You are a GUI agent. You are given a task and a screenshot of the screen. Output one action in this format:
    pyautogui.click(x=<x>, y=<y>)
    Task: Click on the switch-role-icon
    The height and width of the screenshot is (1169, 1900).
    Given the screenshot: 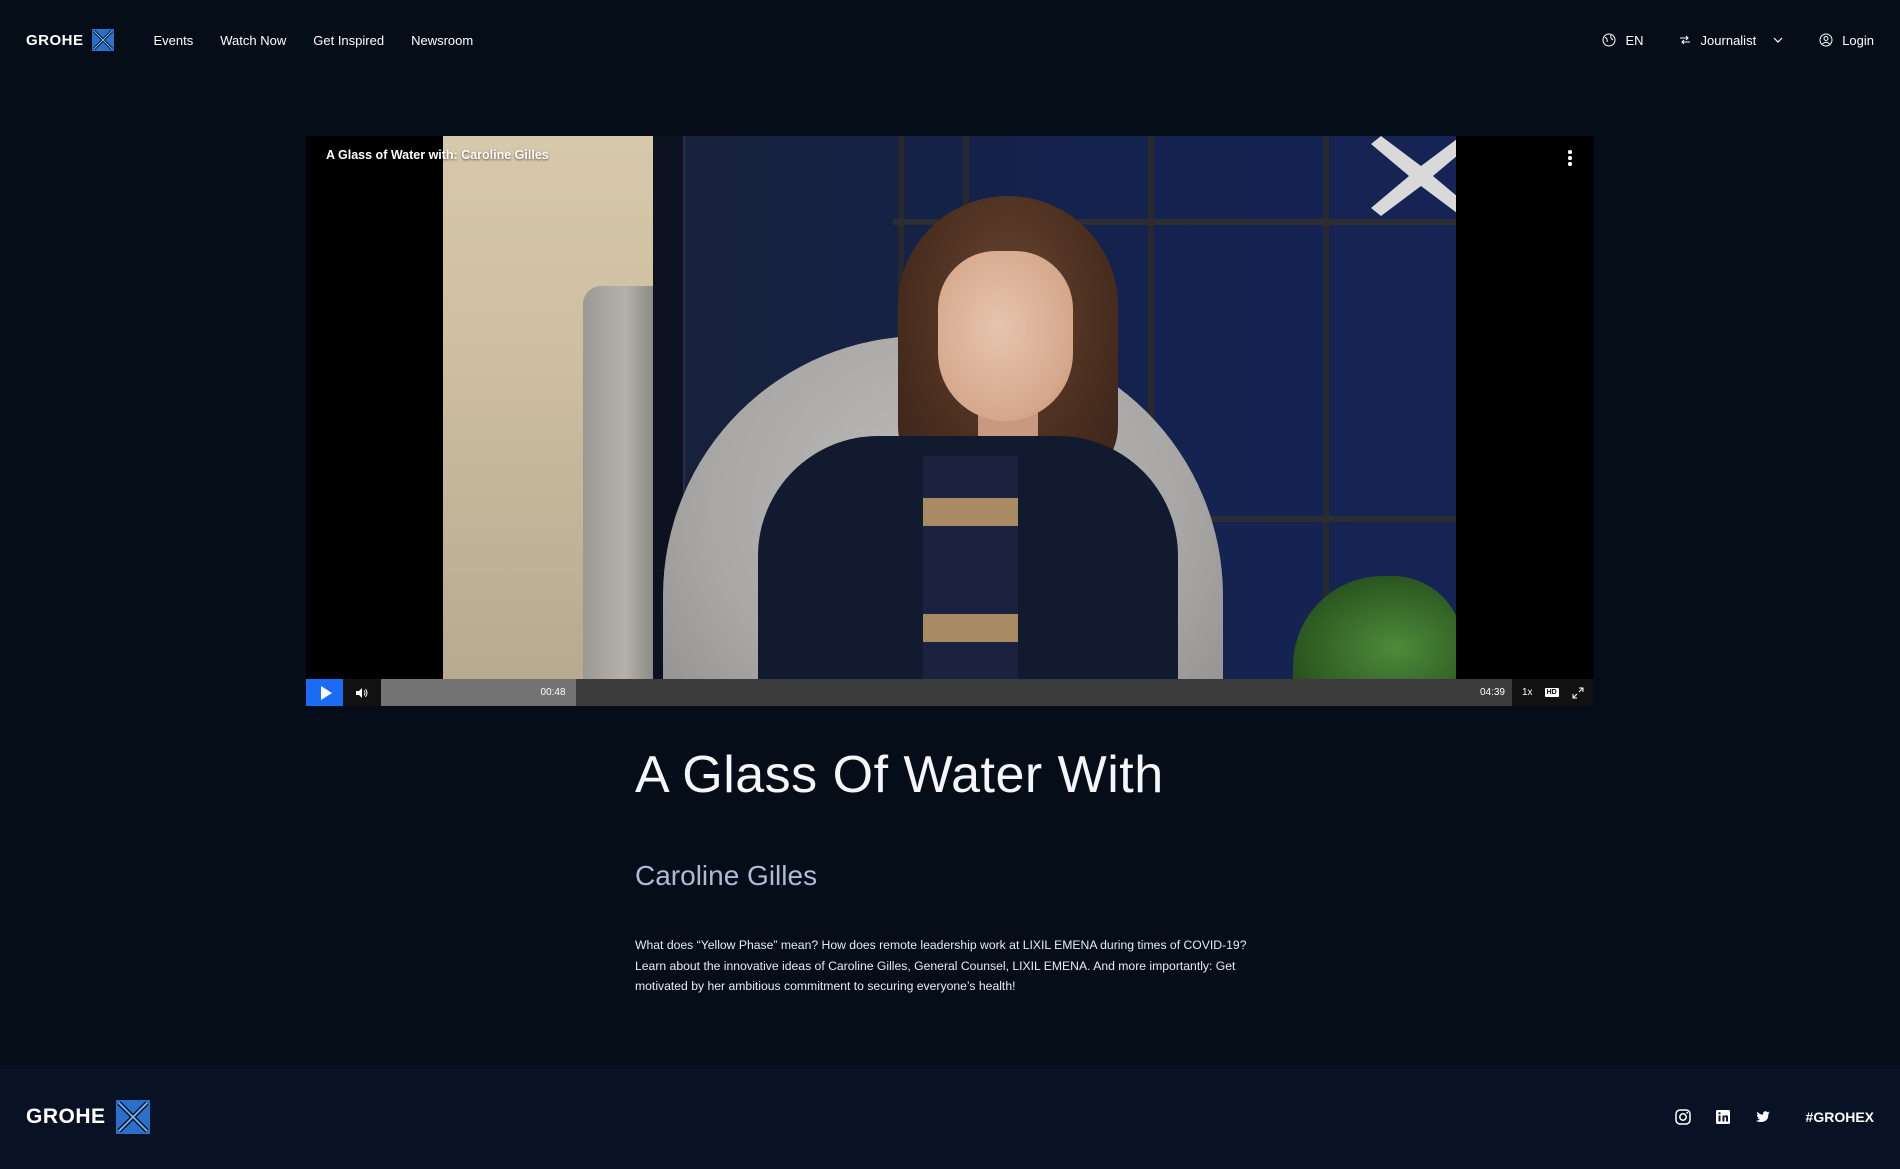 What is the action you would take?
    pyautogui.click(x=1684, y=40)
    